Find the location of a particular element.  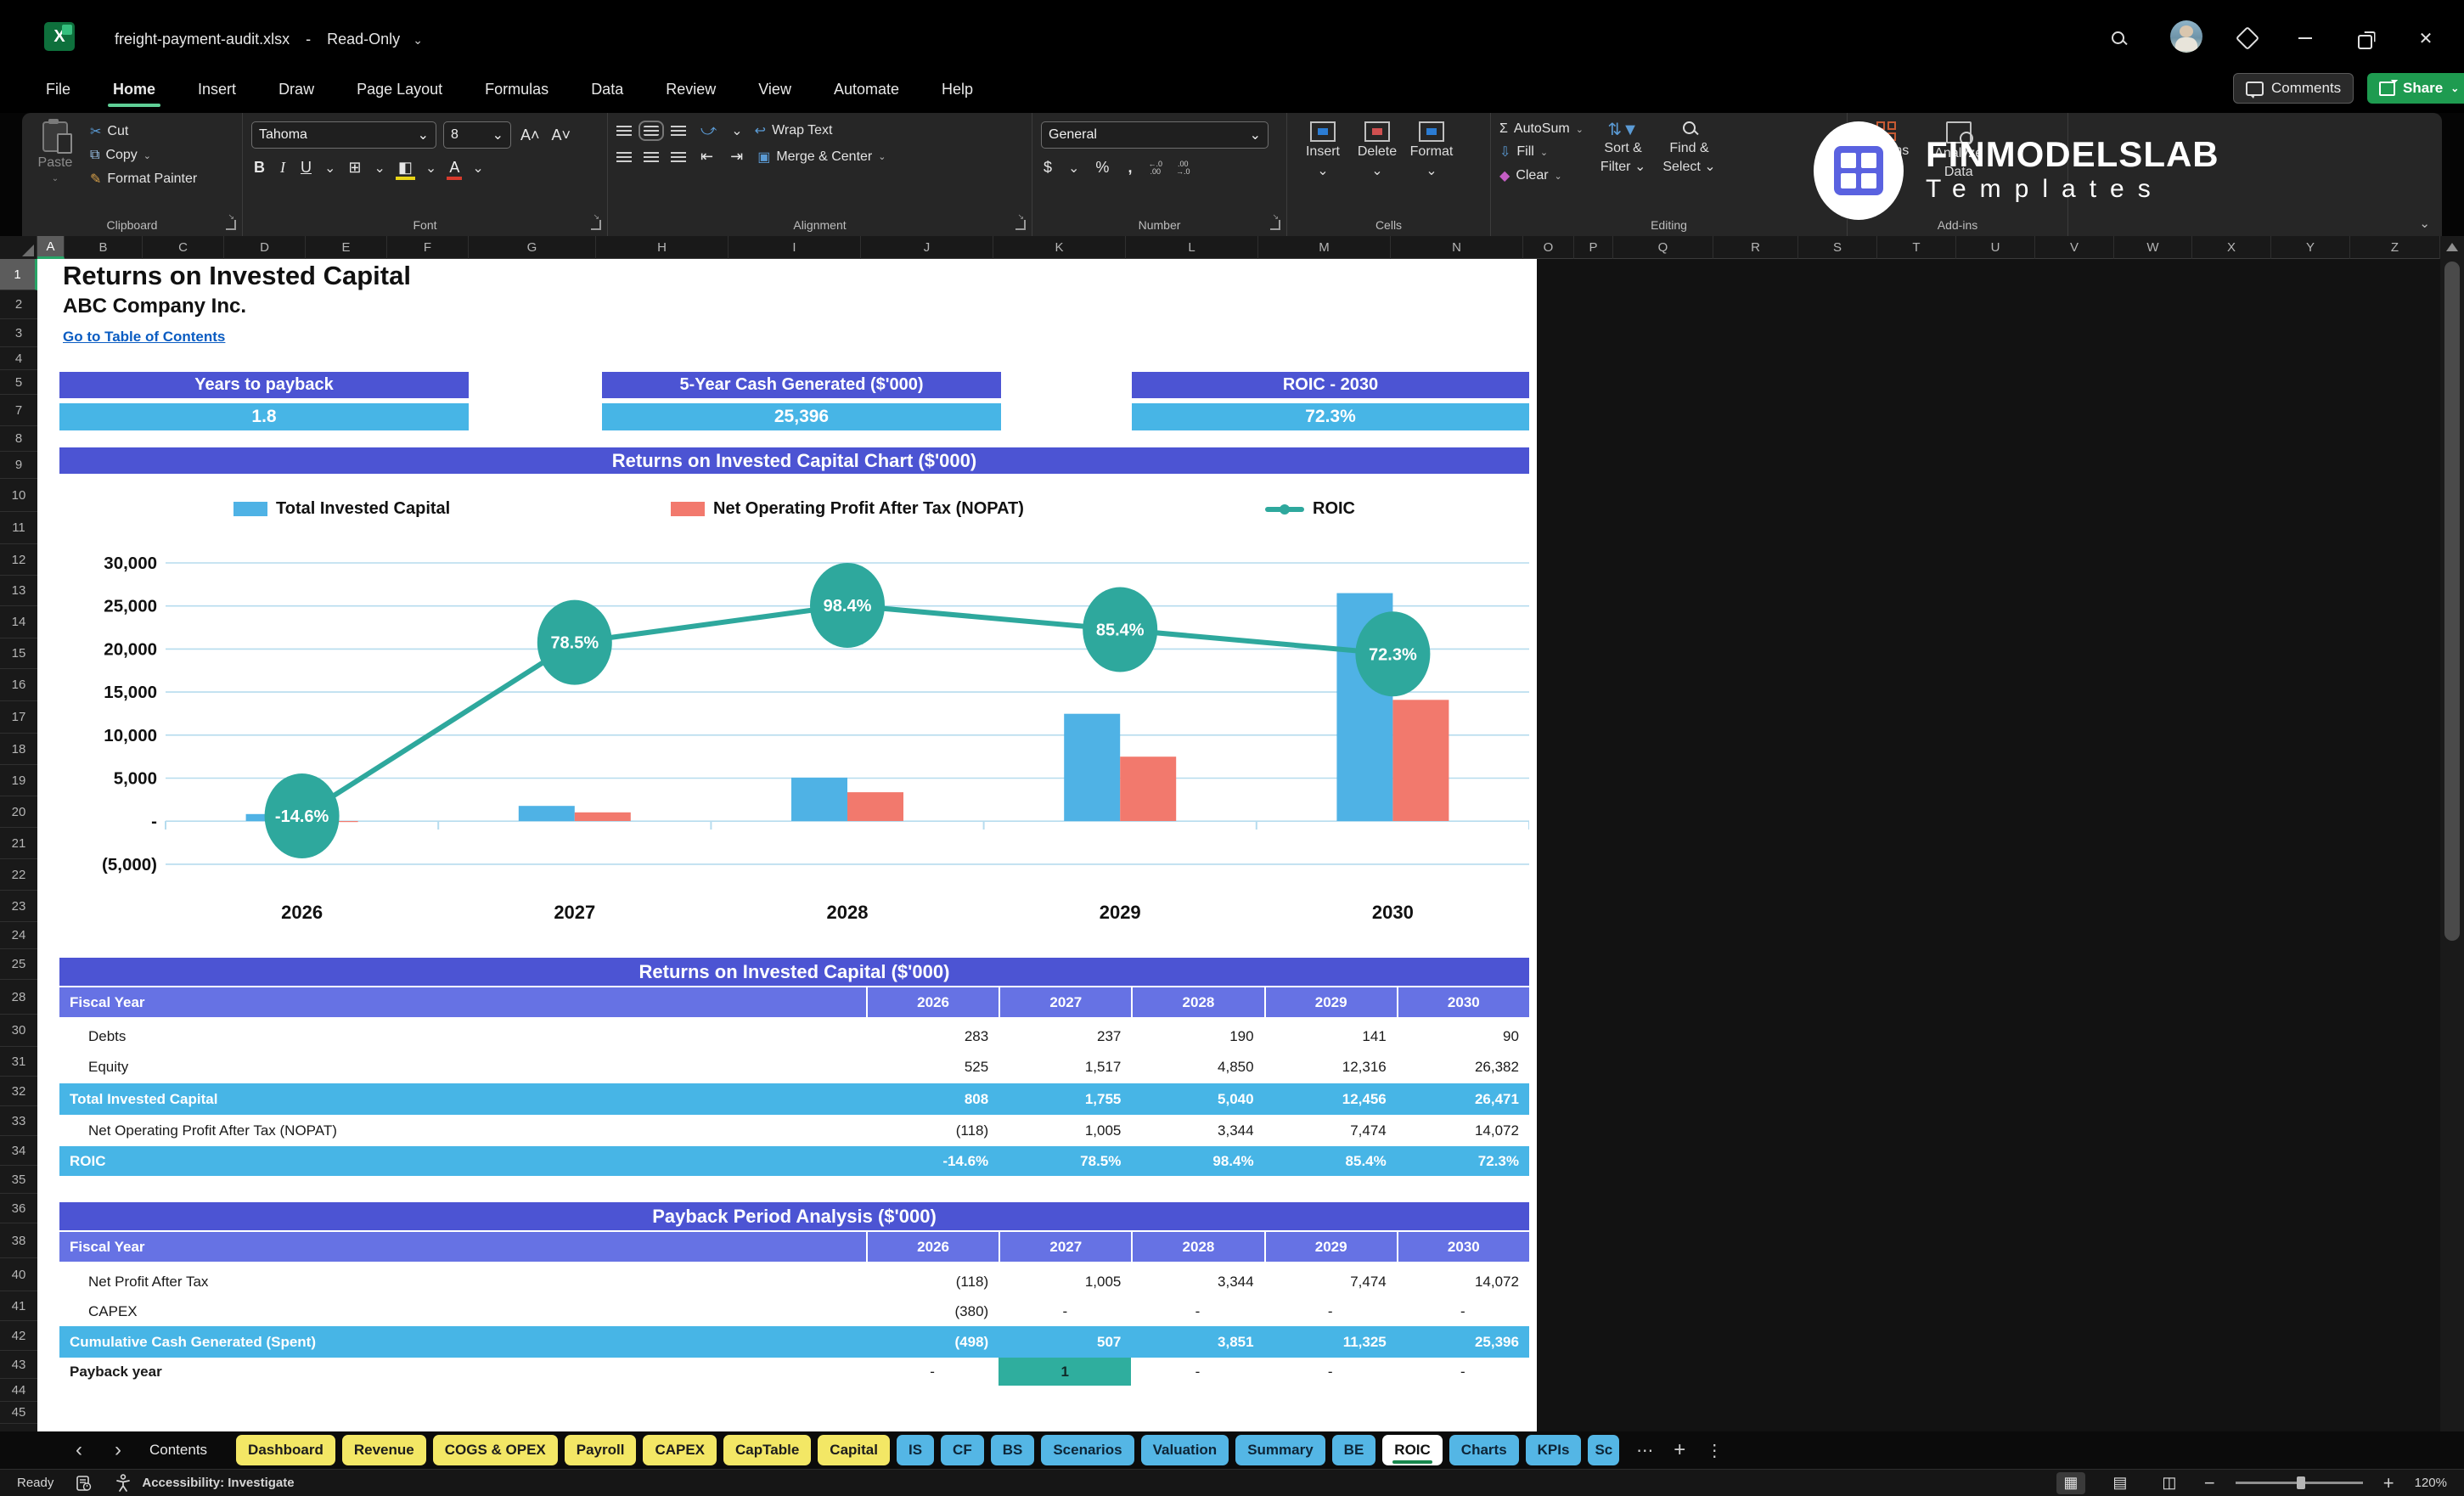

zoom-out-button: − is located at coordinates (2209, 1483).